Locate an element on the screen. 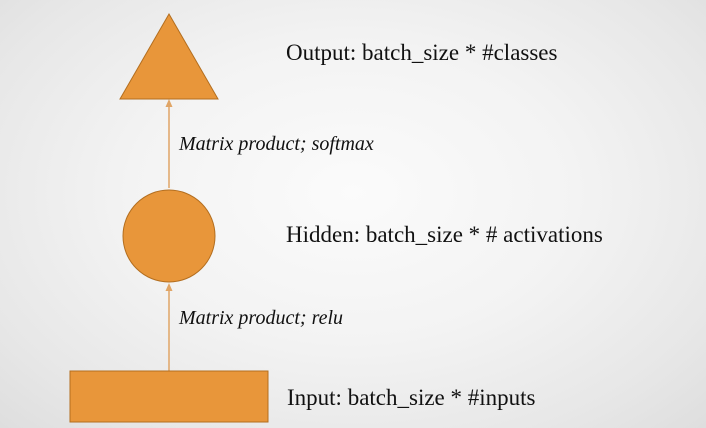  edge-input-to-hidden is located at coordinates (169, 327).